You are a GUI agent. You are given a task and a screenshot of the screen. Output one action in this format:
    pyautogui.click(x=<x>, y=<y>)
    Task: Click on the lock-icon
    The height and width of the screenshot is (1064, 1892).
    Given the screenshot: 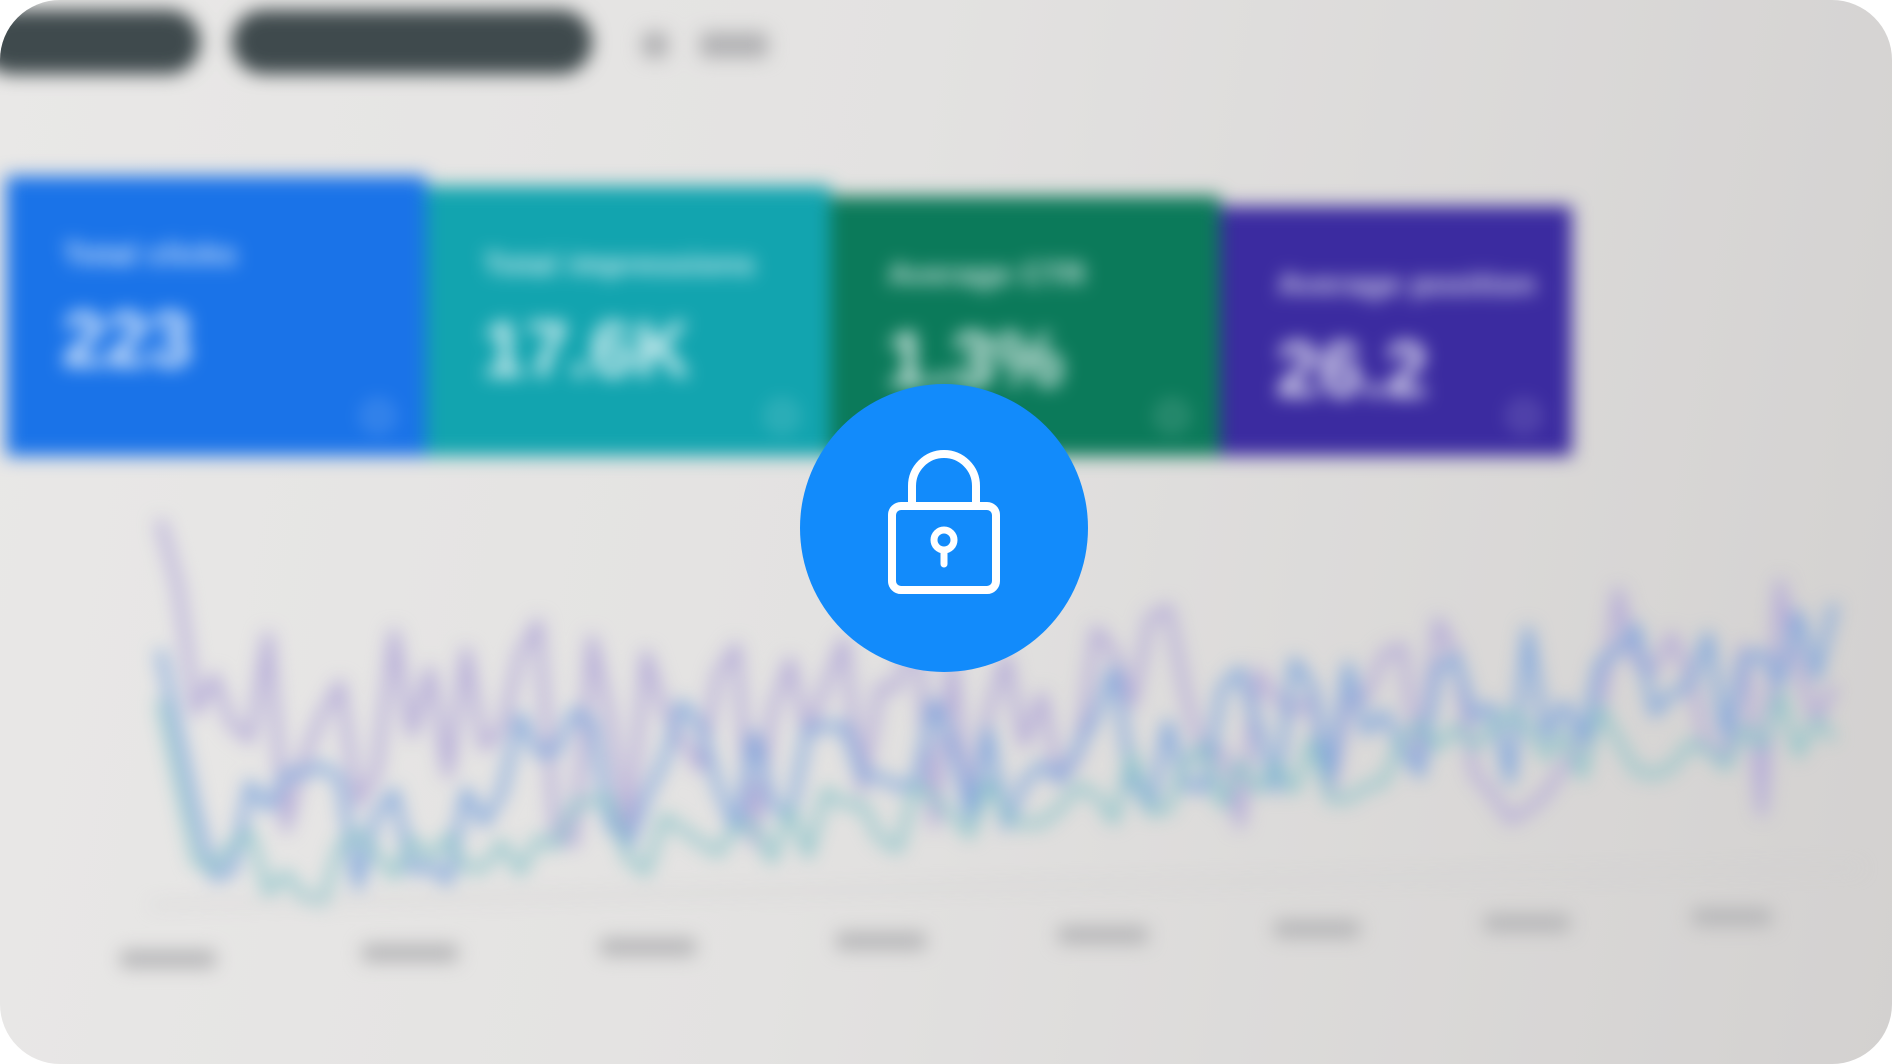 What is the action you would take?
    pyautogui.click(x=944, y=522)
    